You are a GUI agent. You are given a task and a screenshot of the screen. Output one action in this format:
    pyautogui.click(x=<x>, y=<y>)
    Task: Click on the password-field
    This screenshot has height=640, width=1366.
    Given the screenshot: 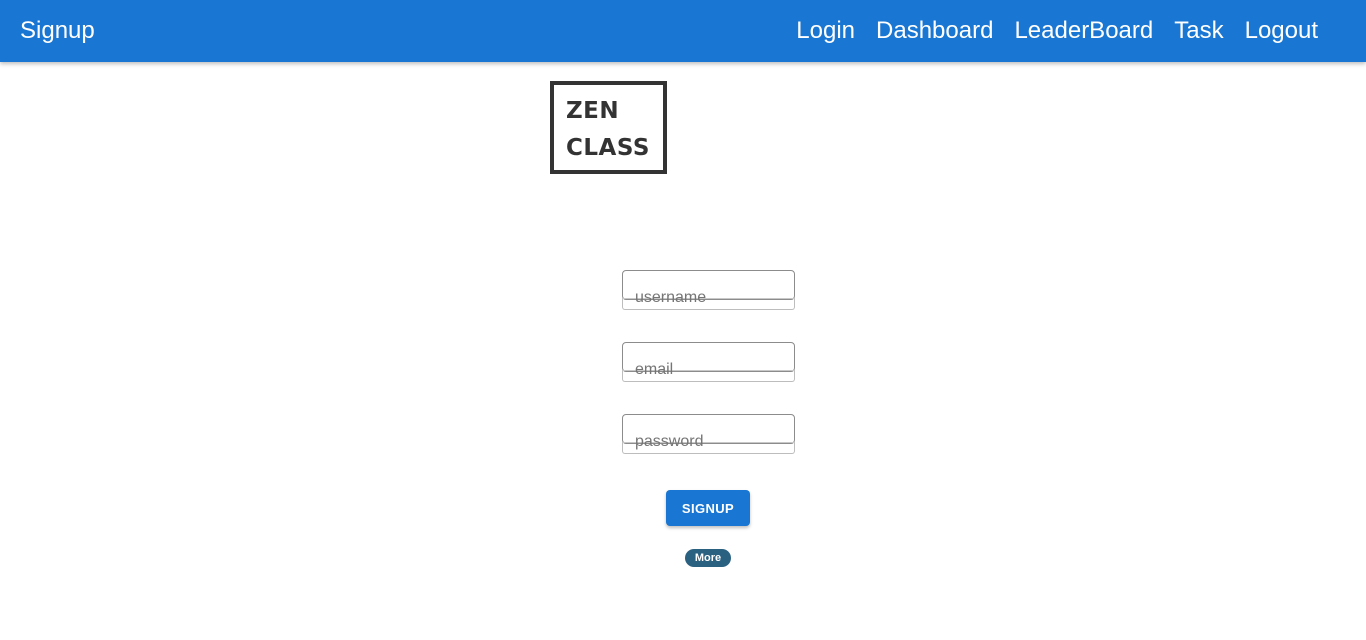 What is the action you would take?
    pyautogui.click(x=708, y=434)
    